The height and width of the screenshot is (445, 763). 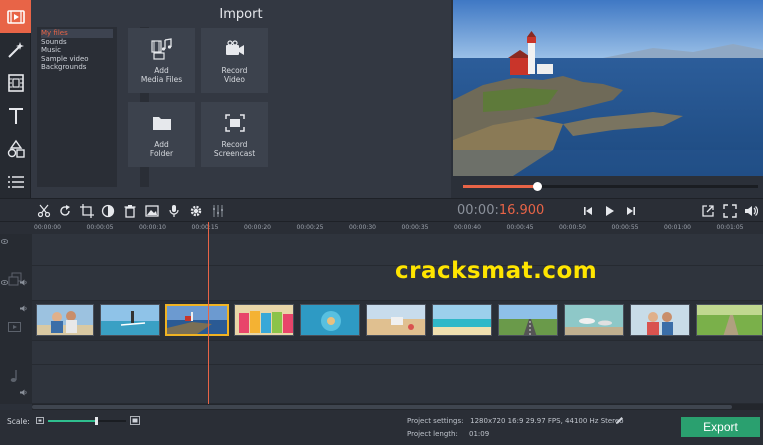 I want to click on ruler-tick-label: 00:00:15, so click(x=205, y=227).